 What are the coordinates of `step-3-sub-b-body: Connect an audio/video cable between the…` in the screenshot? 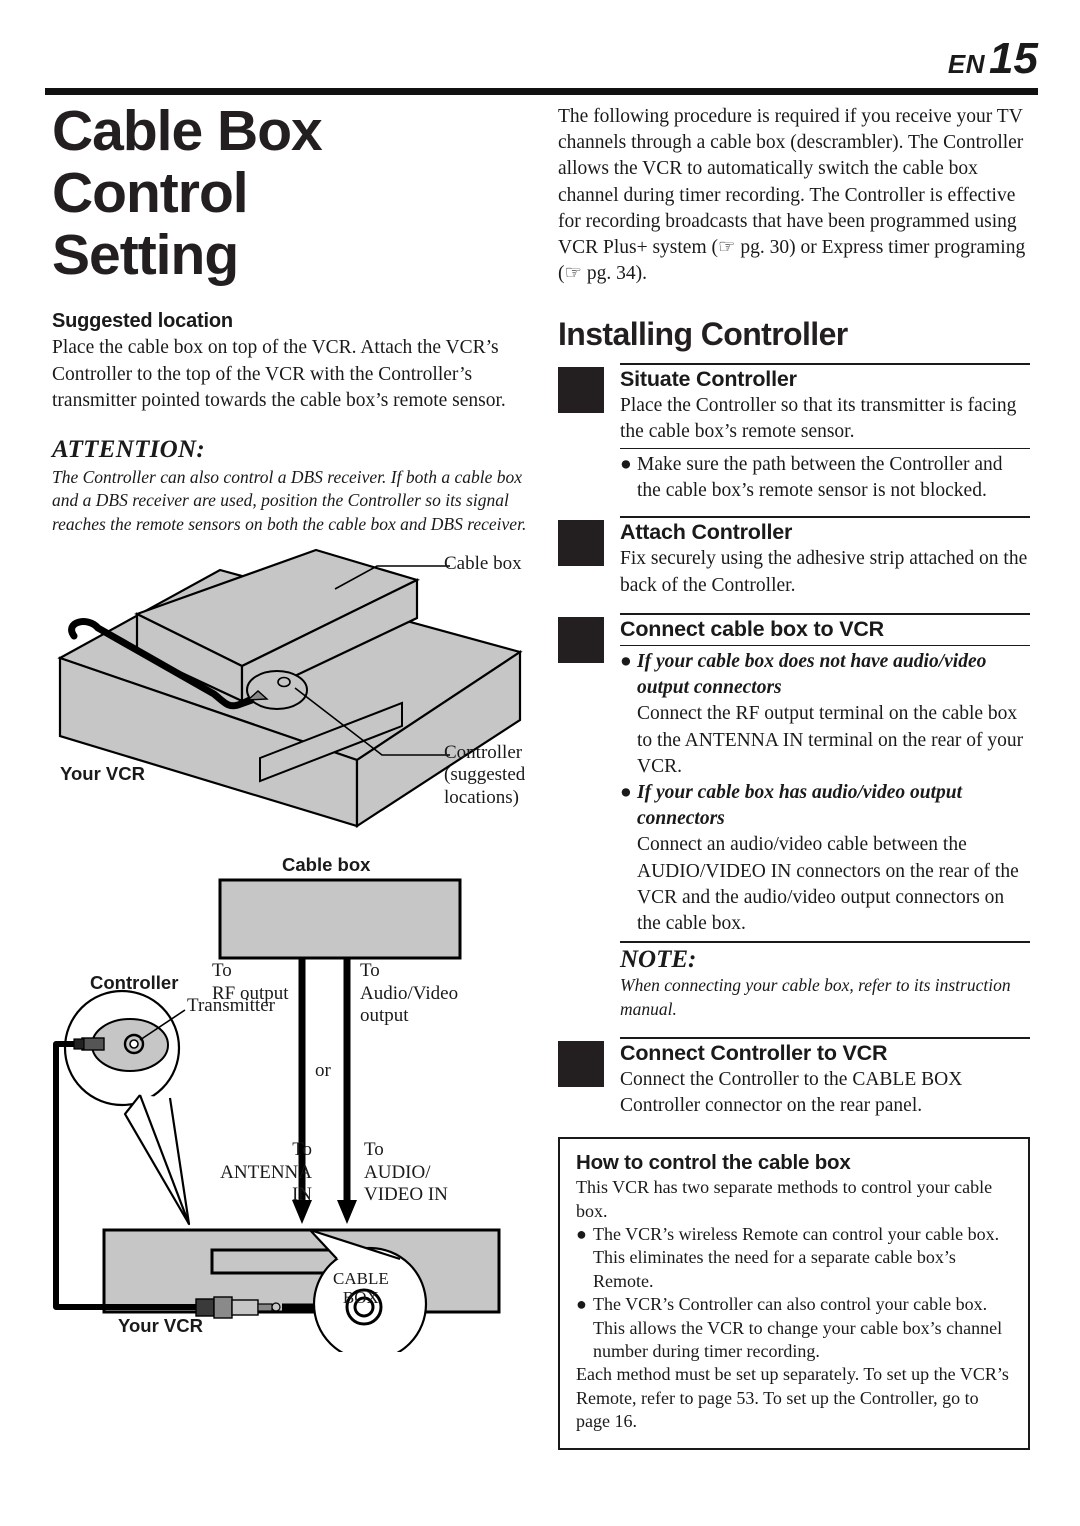 It's located at (828, 884).